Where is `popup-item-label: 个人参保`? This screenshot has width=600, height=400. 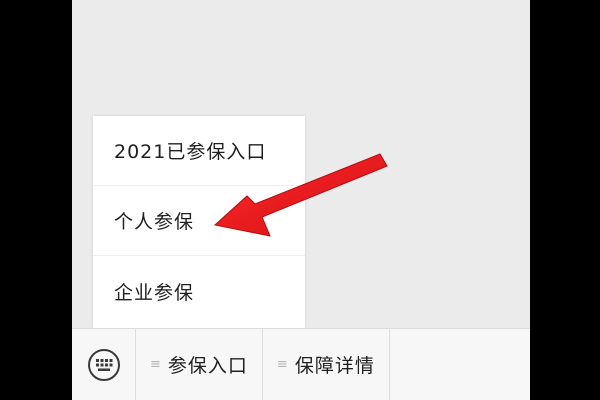 popup-item-label: 个人参保 is located at coordinates (154, 222).